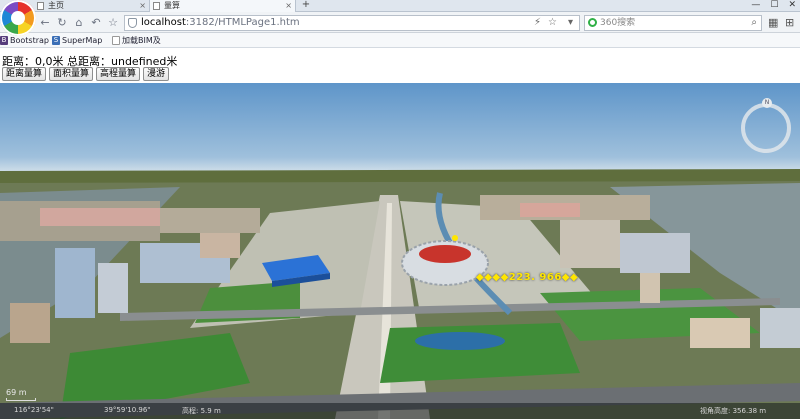 This screenshot has height=419, width=800. Describe the element at coordinates (16, 392) in the screenshot. I see `scale-label: 69 m` at that location.